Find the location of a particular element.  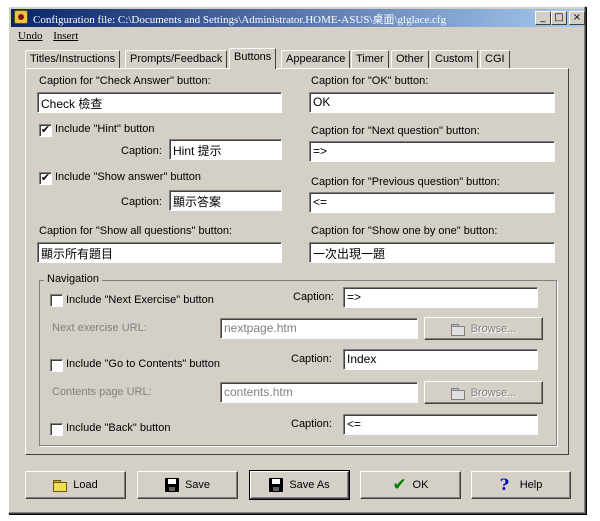

help-button: ? Help is located at coordinates (521, 485).